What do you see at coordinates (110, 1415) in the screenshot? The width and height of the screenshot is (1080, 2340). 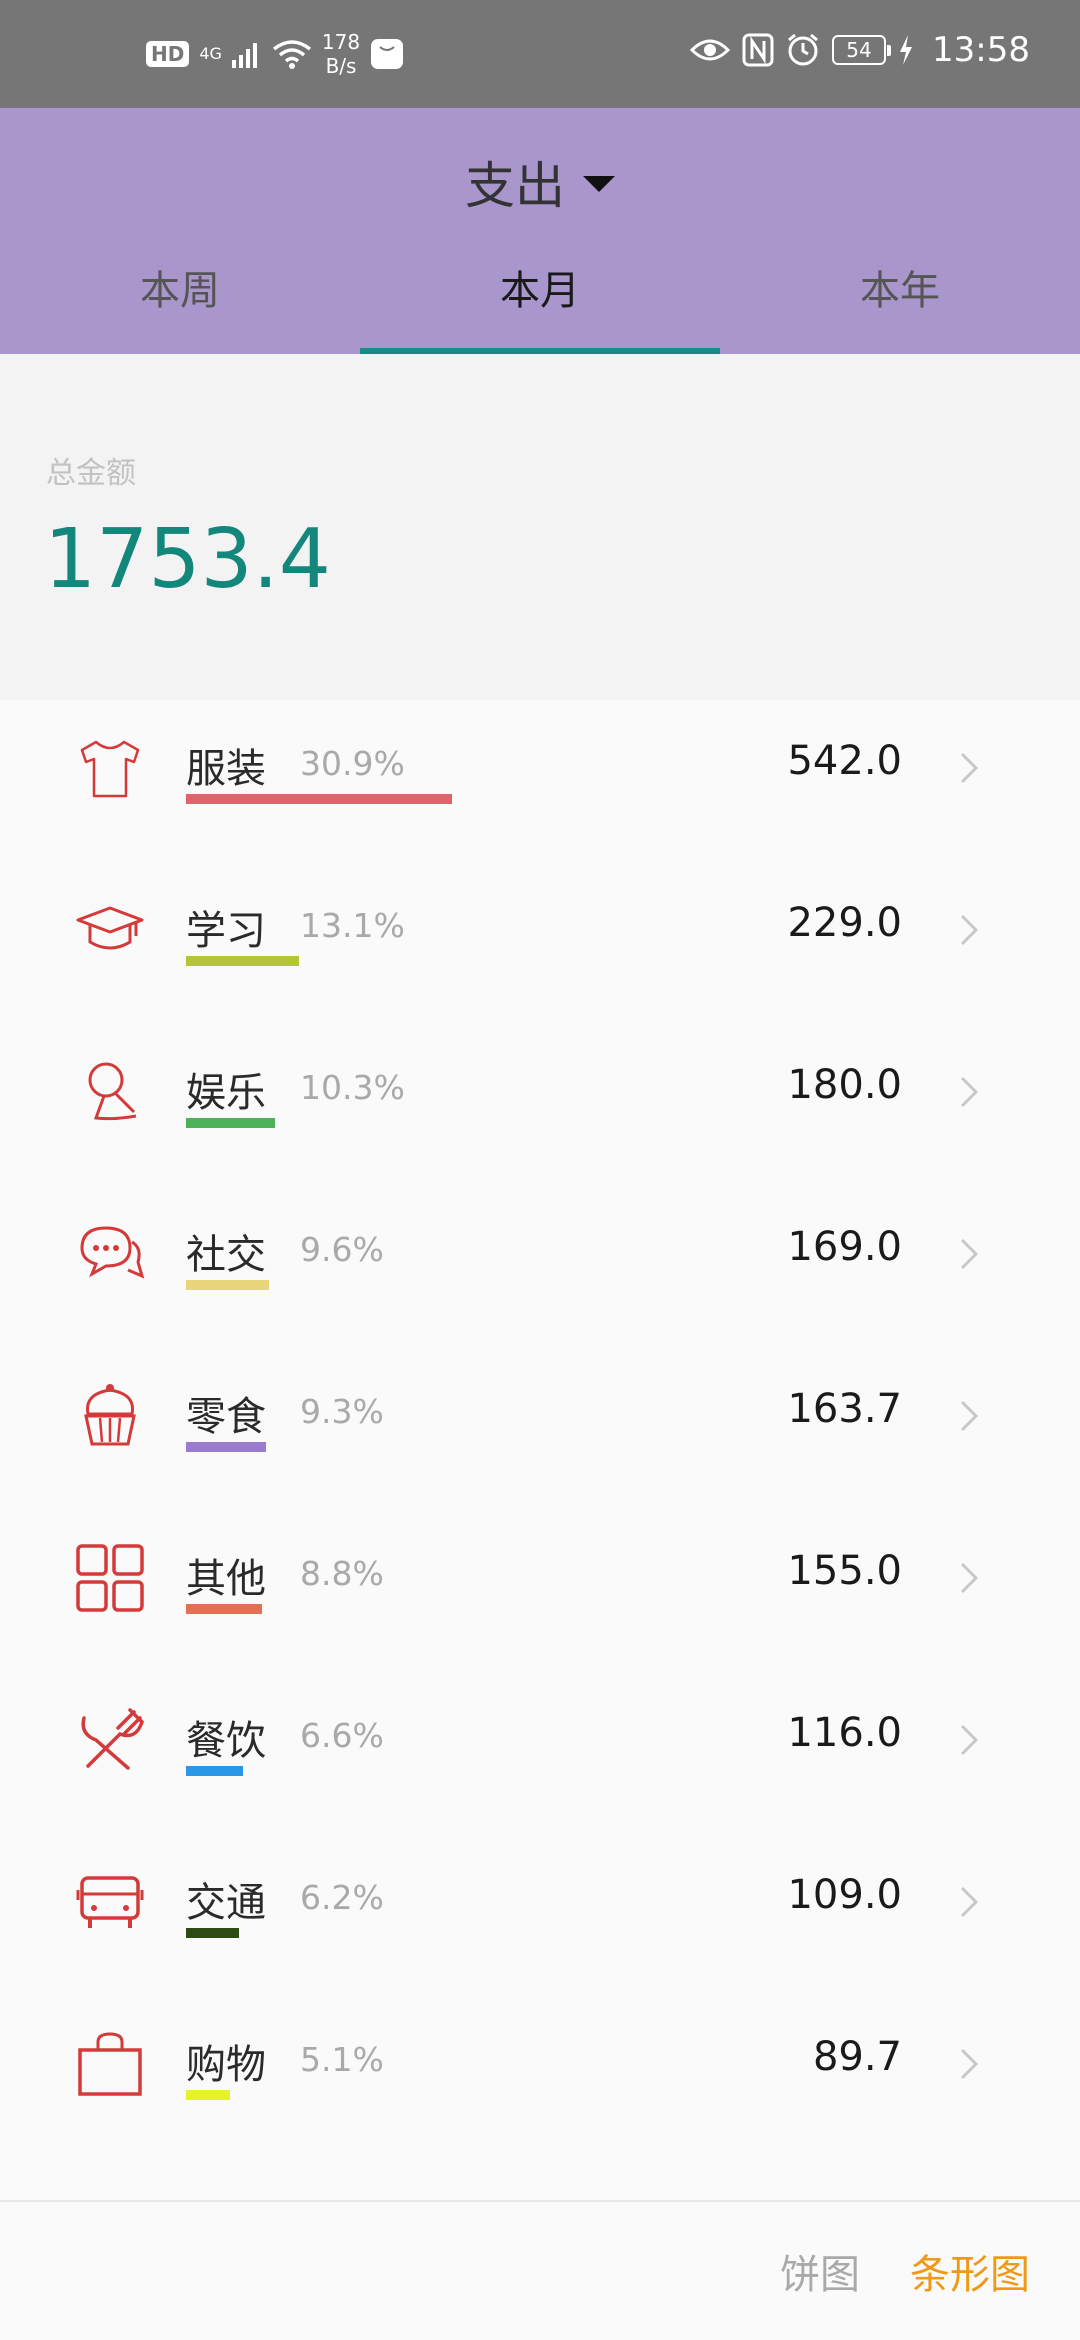 I see `cupcake-icon` at bounding box center [110, 1415].